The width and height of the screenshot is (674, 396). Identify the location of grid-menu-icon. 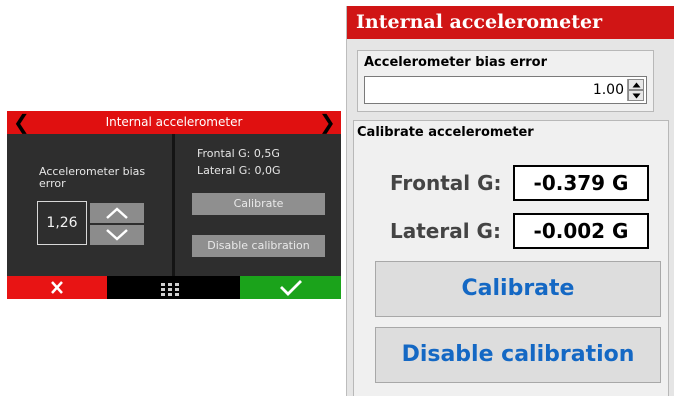
(170, 289).